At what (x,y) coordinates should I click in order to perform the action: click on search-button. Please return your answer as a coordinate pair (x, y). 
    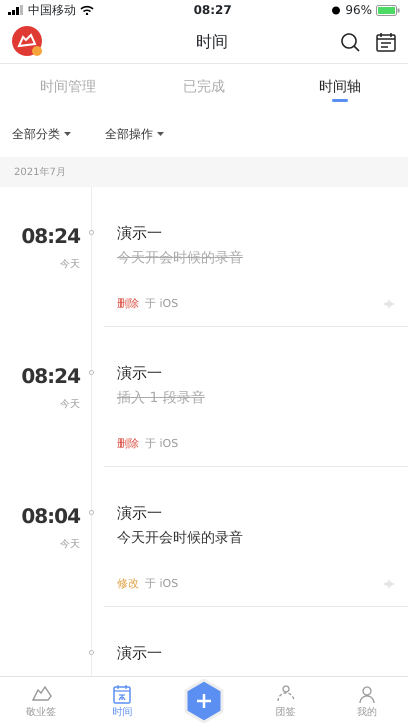
    Looking at the image, I should click on (350, 42).